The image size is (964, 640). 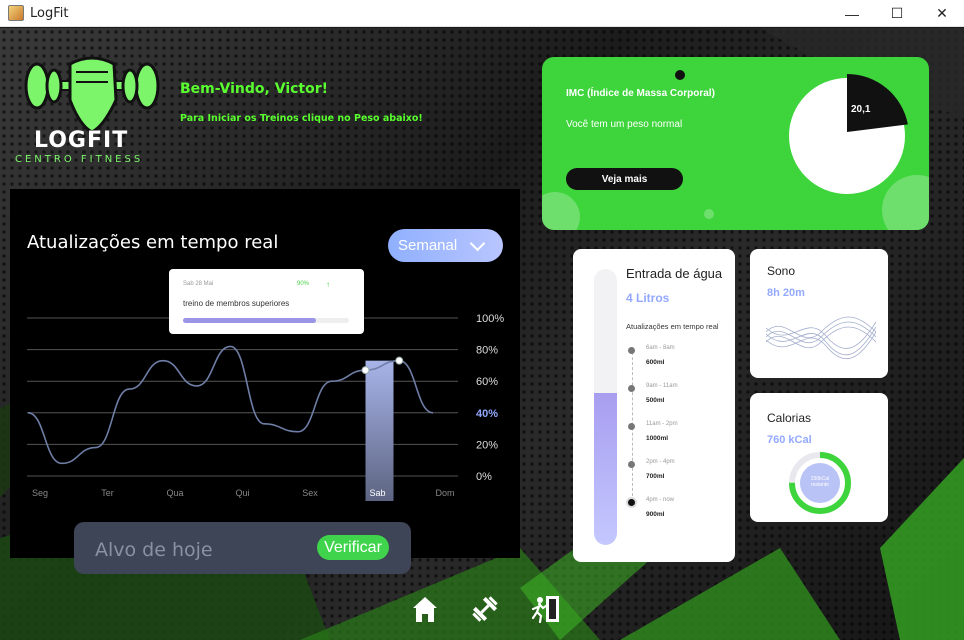 I want to click on exit-icon, so click(x=546, y=609).